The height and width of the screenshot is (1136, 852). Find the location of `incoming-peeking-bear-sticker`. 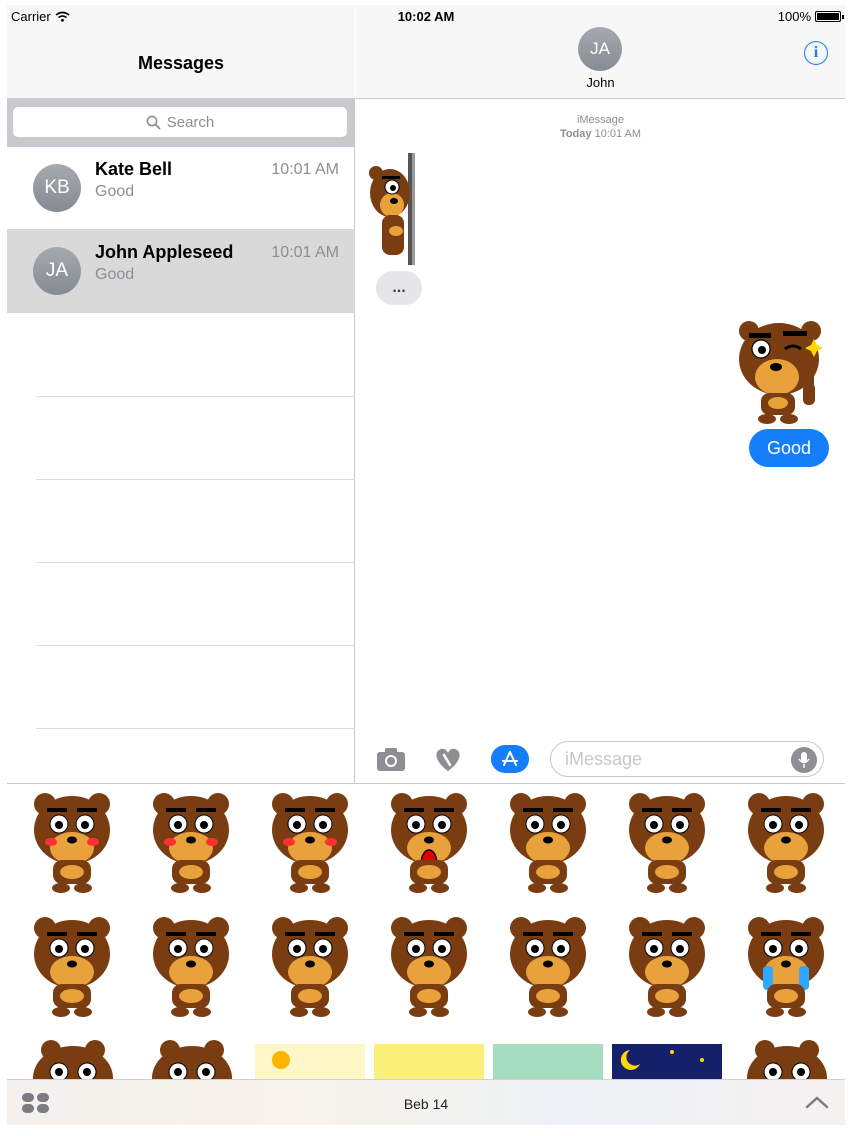

incoming-peeking-bear-sticker is located at coordinates (394, 209).